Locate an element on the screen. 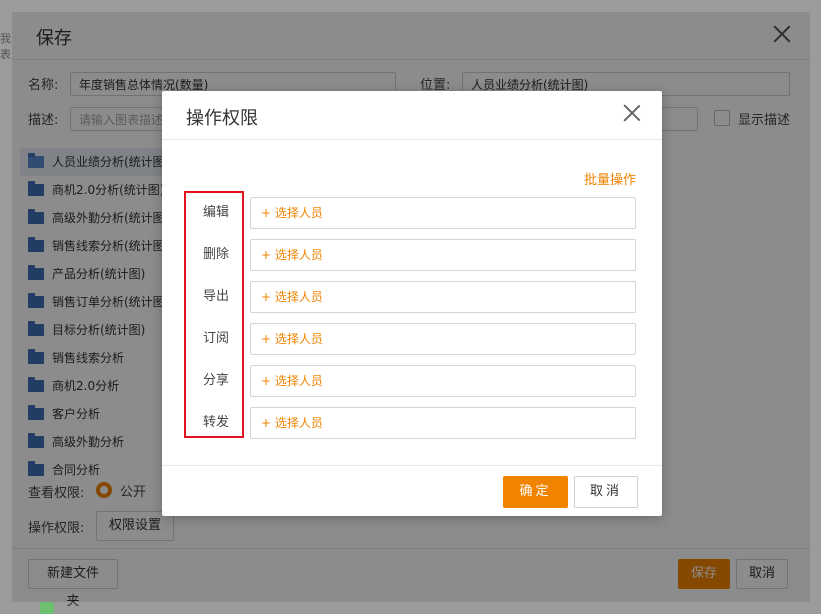 The image size is (821, 614). permission-row-forward: 转发 + 选择人员 is located at coordinates (412, 428).